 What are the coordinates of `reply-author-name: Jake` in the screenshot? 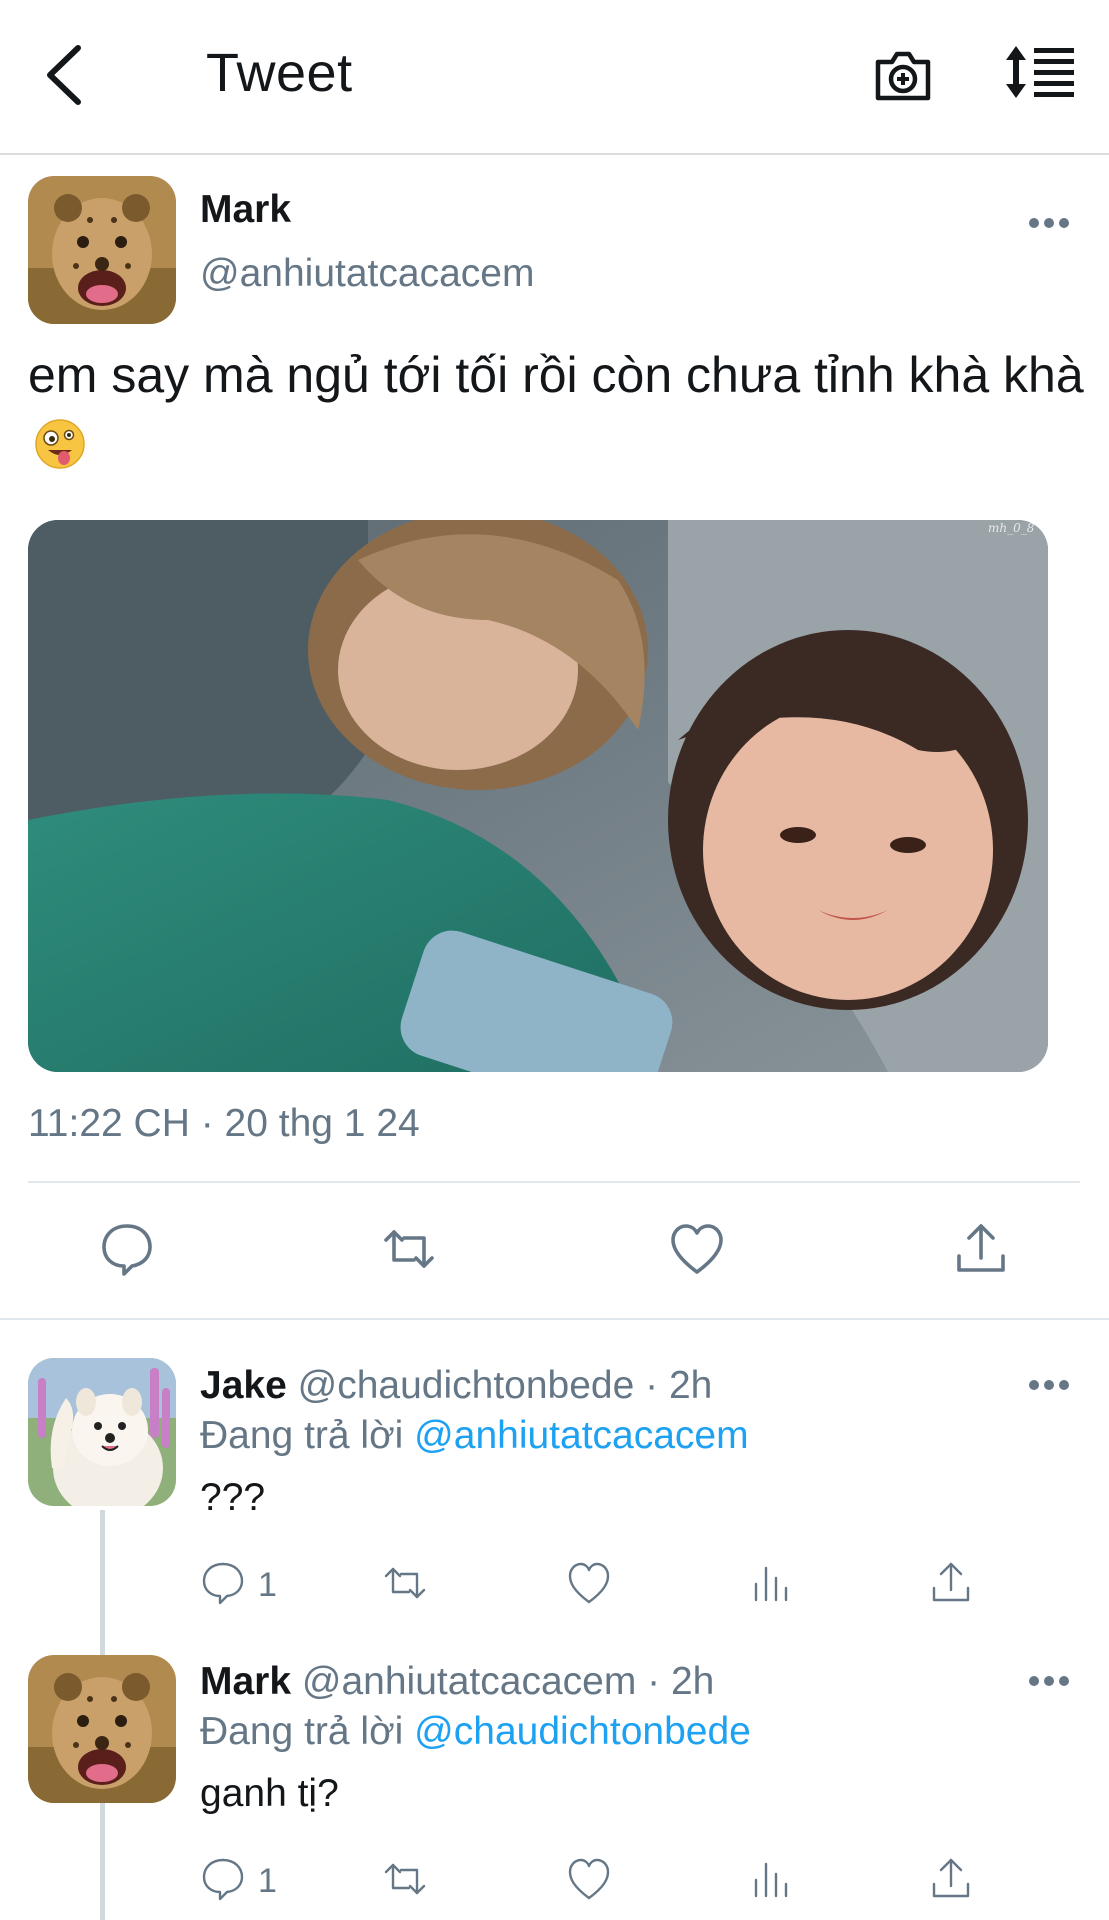 It's located at (243, 1385).